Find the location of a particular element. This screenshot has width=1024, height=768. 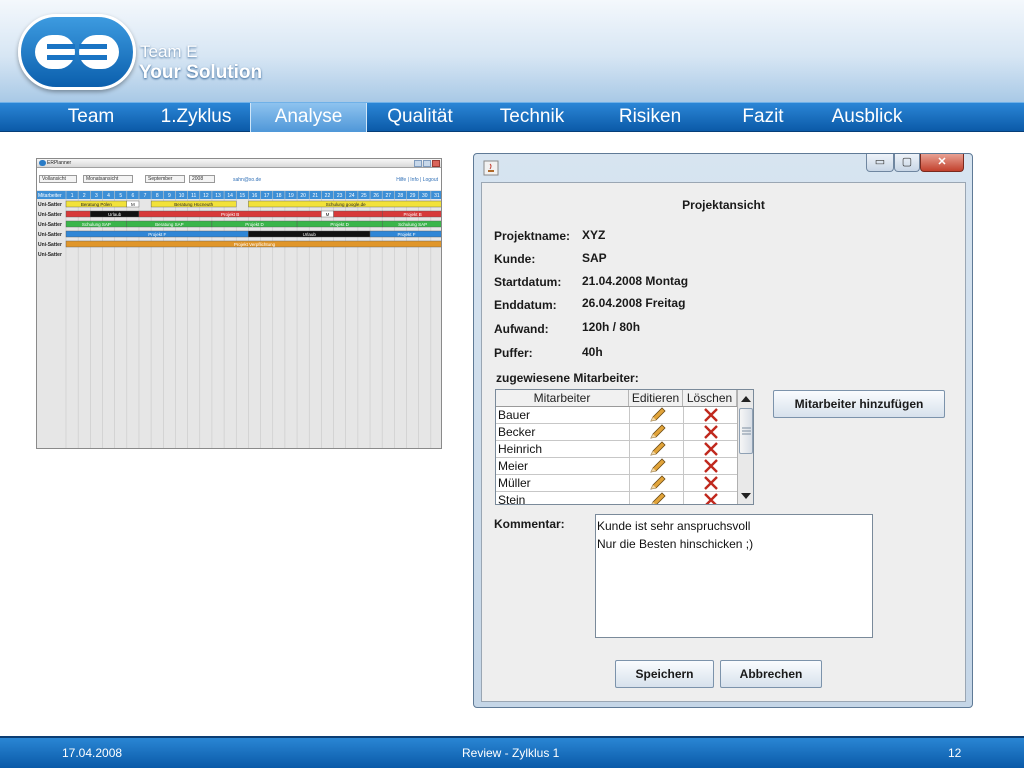

table-row: Stein is located at coordinates (616, 498).